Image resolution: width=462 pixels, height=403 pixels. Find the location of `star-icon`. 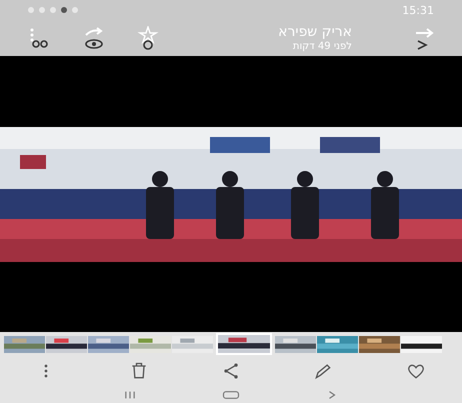

star-icon is located at coordinates (148, 38).